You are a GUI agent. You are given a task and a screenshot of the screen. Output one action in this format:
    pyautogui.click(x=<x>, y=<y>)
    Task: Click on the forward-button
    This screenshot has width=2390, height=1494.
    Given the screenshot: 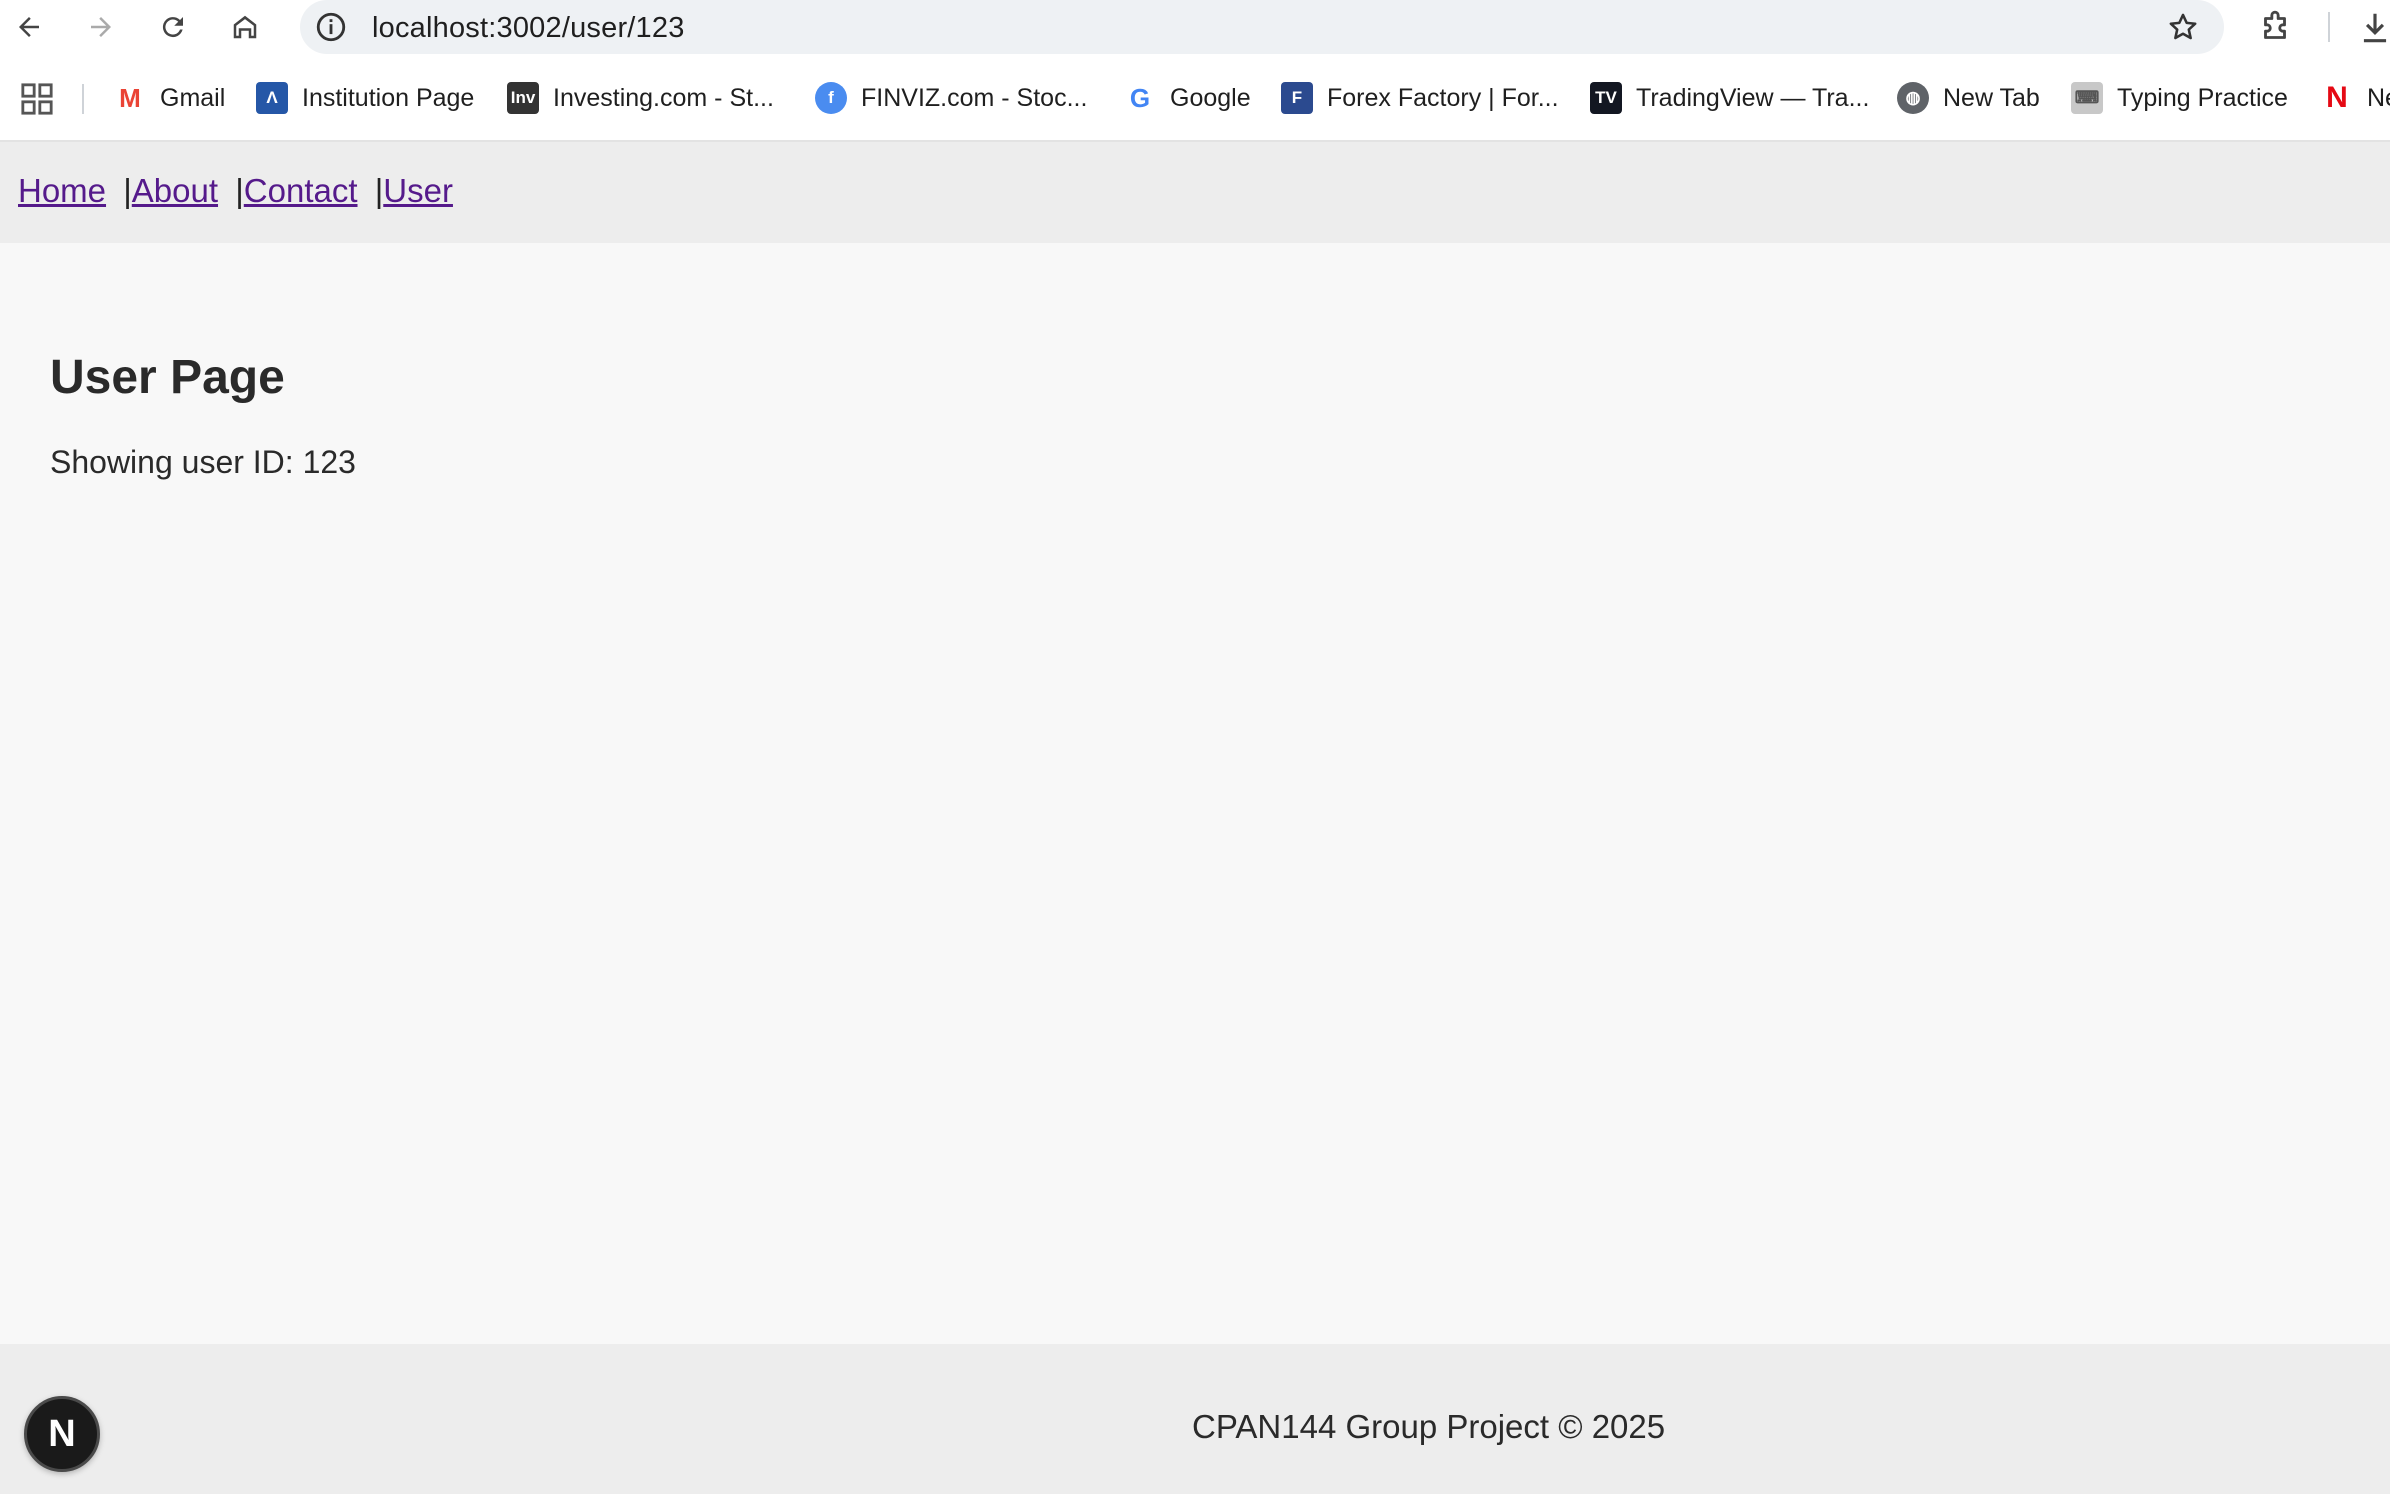 What is the action you would take?
    pyautogui.click(x=101, y=27)
    